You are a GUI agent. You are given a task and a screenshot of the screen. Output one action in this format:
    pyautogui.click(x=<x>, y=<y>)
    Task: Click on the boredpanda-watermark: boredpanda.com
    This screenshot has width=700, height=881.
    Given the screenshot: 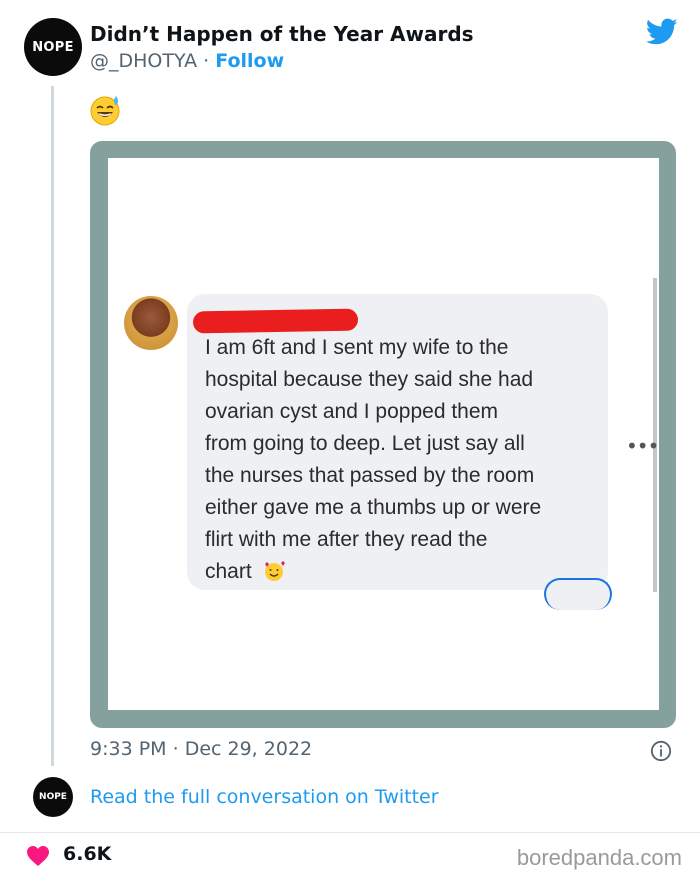 What is the action you would take?
    pyautogui.click(x=599, y=857)
    